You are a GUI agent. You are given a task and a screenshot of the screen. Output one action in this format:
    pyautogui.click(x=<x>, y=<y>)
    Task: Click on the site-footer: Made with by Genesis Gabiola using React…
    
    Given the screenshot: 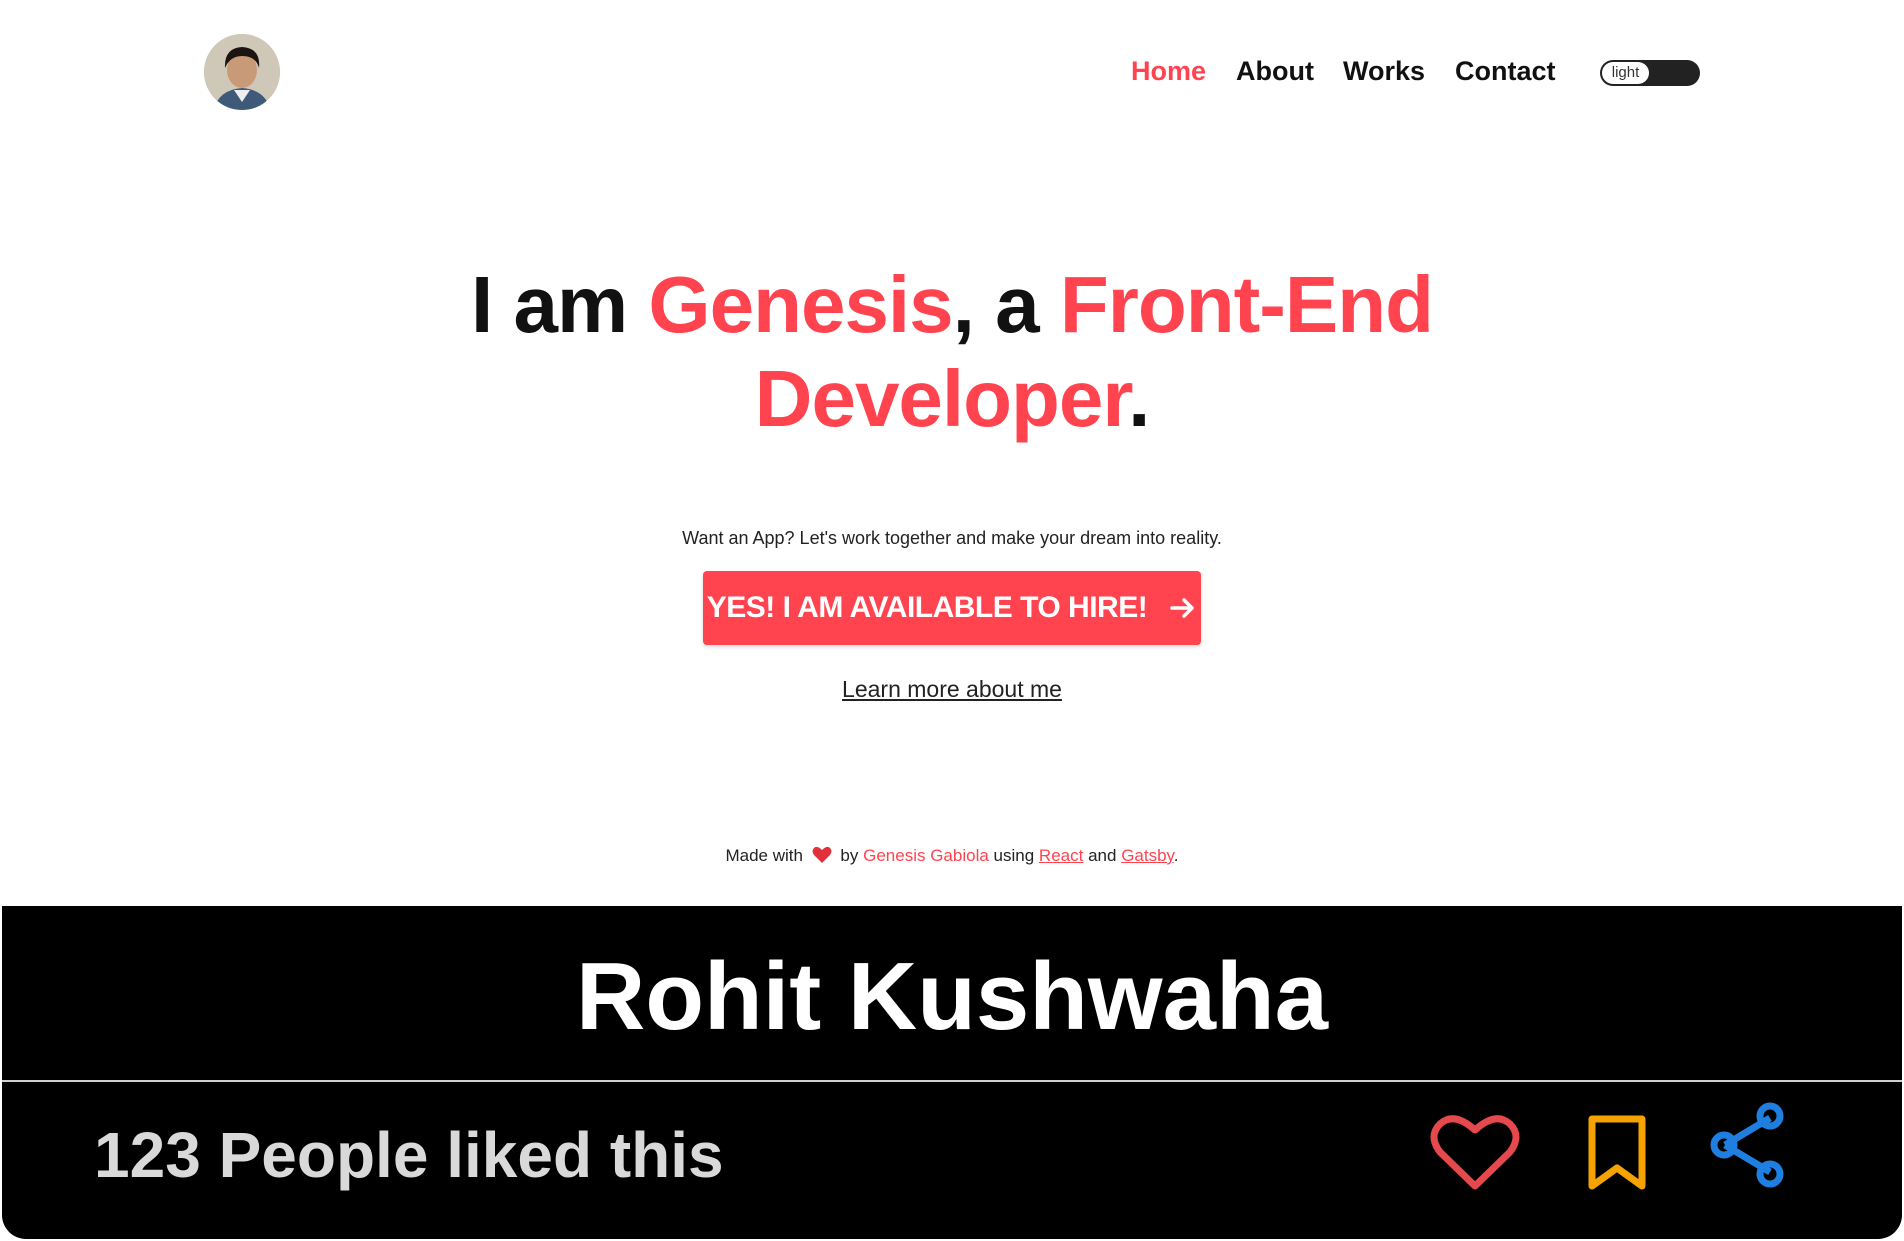 What is the action you would take?
    pyautogui.click(x=952, y=856)
    